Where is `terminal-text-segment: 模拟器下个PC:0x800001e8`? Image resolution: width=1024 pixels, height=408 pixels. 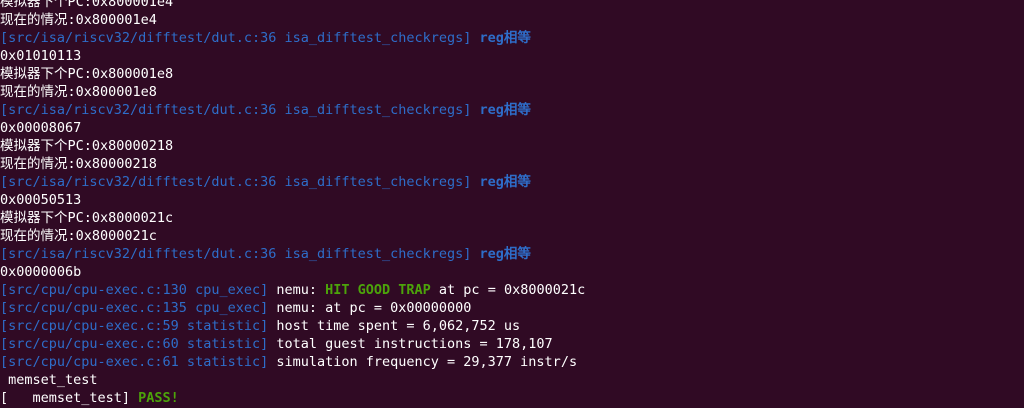
terminal-text-segment: 模拟器下个PC:0x800001e8 is located at coordinates (87, 74).